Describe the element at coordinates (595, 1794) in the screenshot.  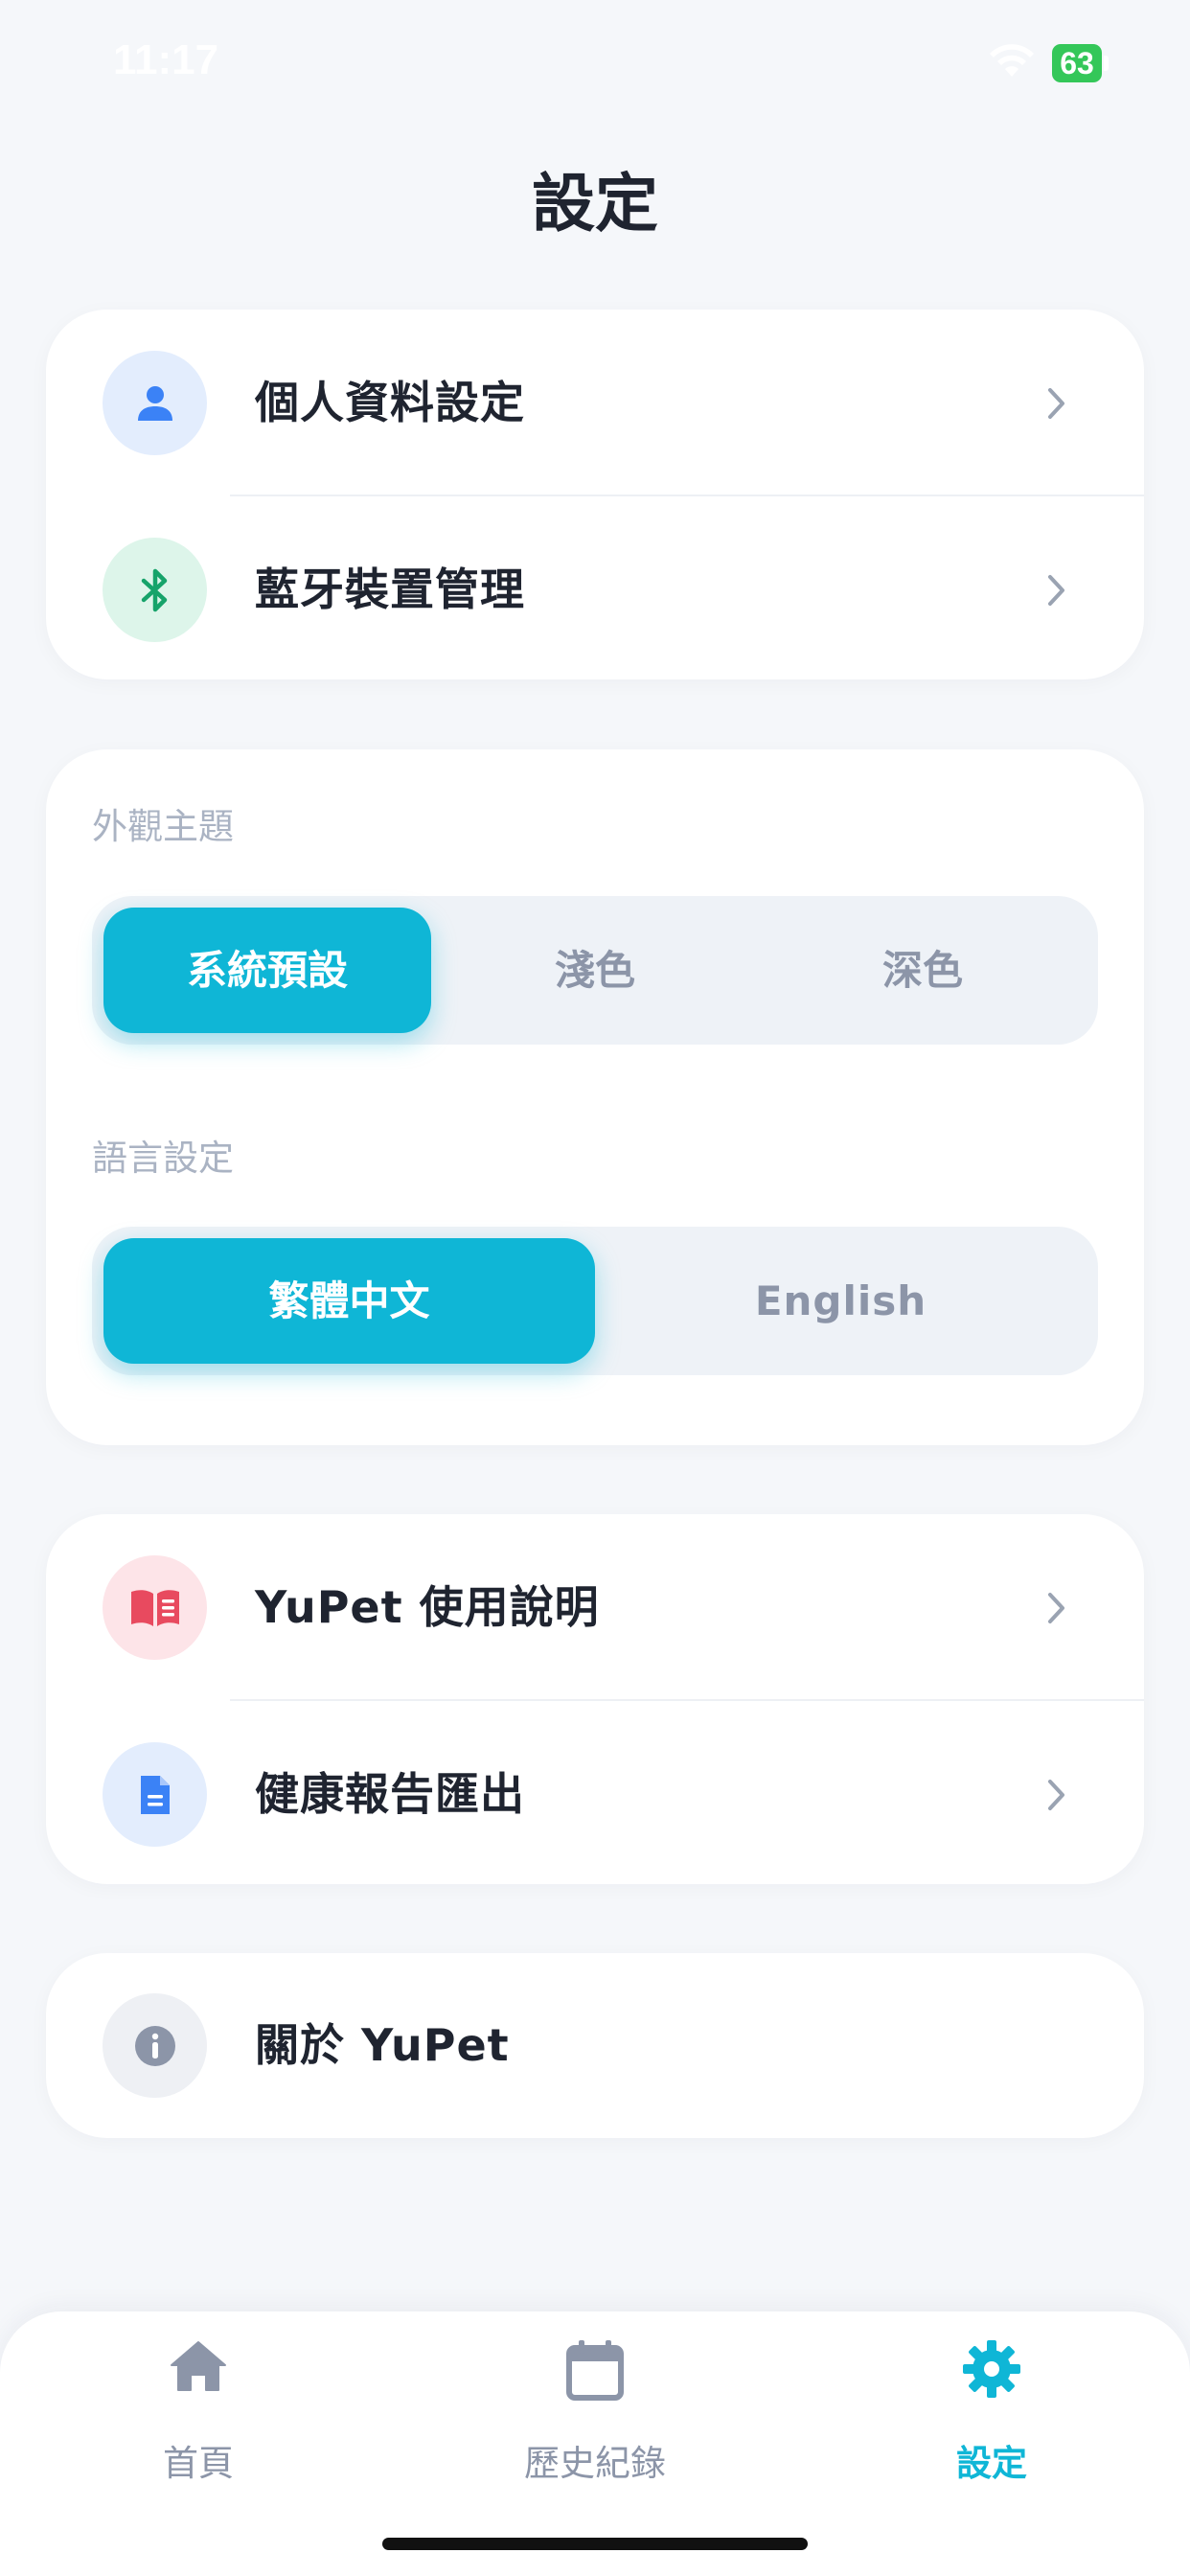
I see `health-report-export-row: 健康報告匯出` at that location.